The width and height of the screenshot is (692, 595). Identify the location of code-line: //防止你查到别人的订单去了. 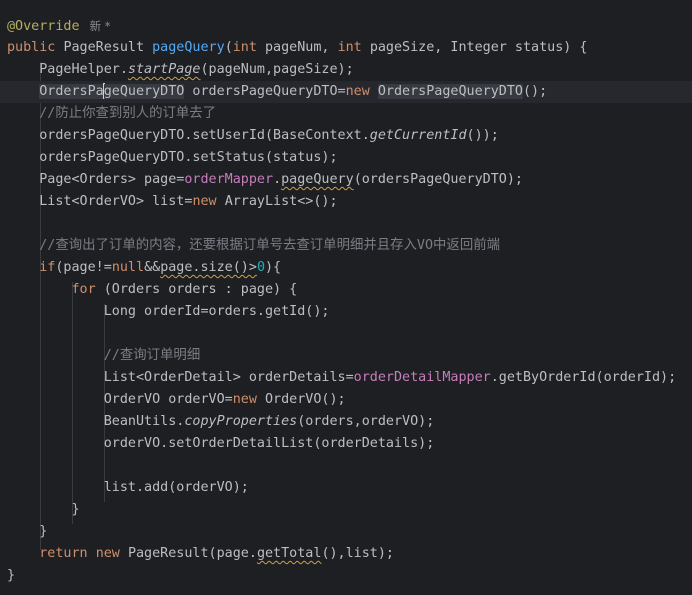
(346, 114).